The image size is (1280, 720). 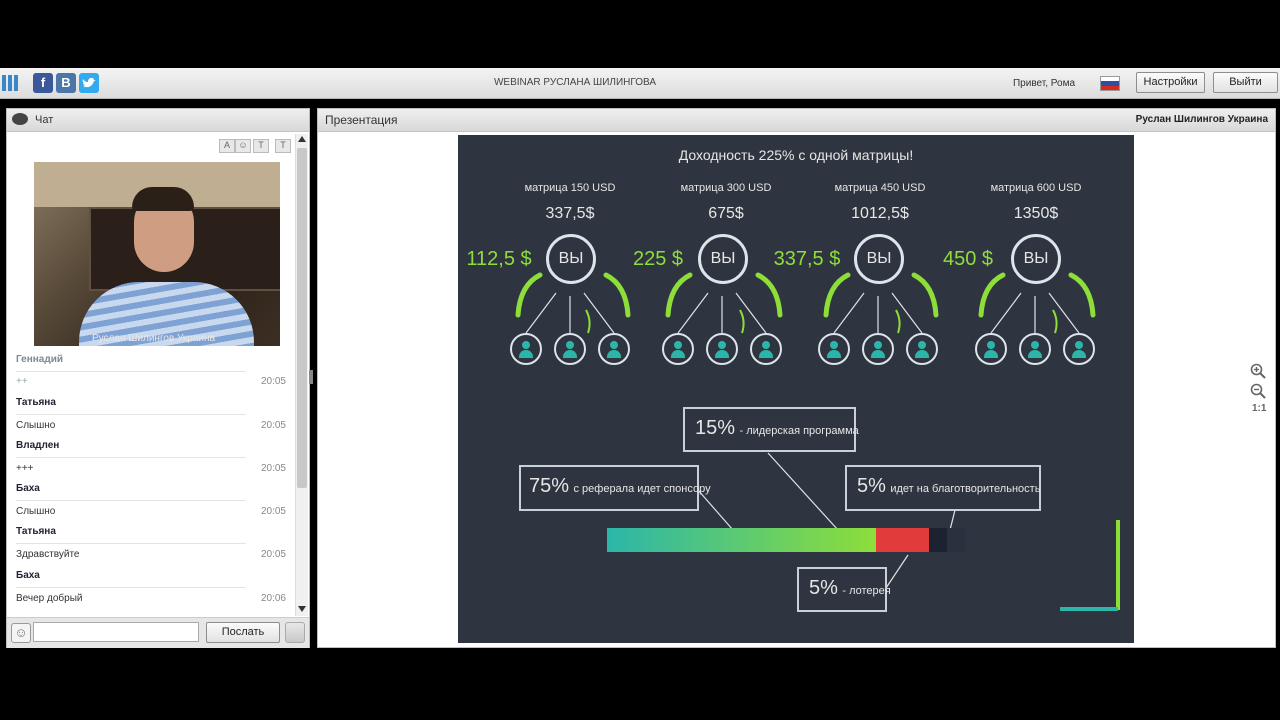 What do you see at coordinates (131, 447) in the screenshot?
I see `message-author: Владлен` at bounding box center [131, 447].